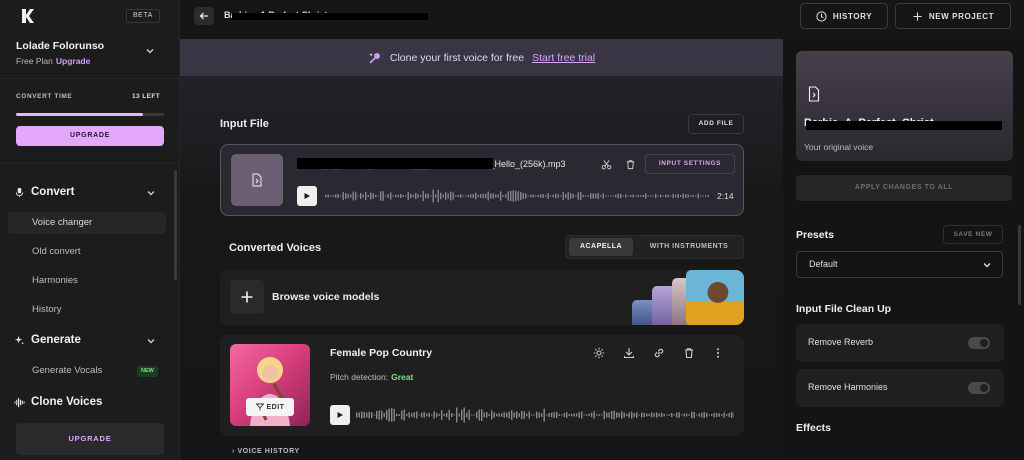  Describe the element at coordinates (53, 192) in the screenshot. I see `section-convert-label: Convert` at that location.